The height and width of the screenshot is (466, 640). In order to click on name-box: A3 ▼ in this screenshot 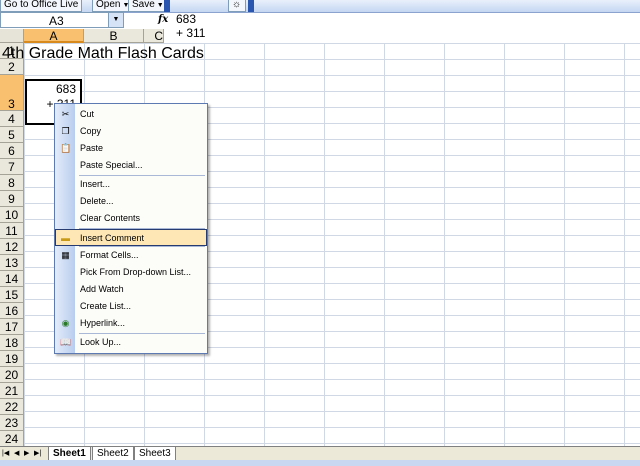, I will do `click(62, 20)`.